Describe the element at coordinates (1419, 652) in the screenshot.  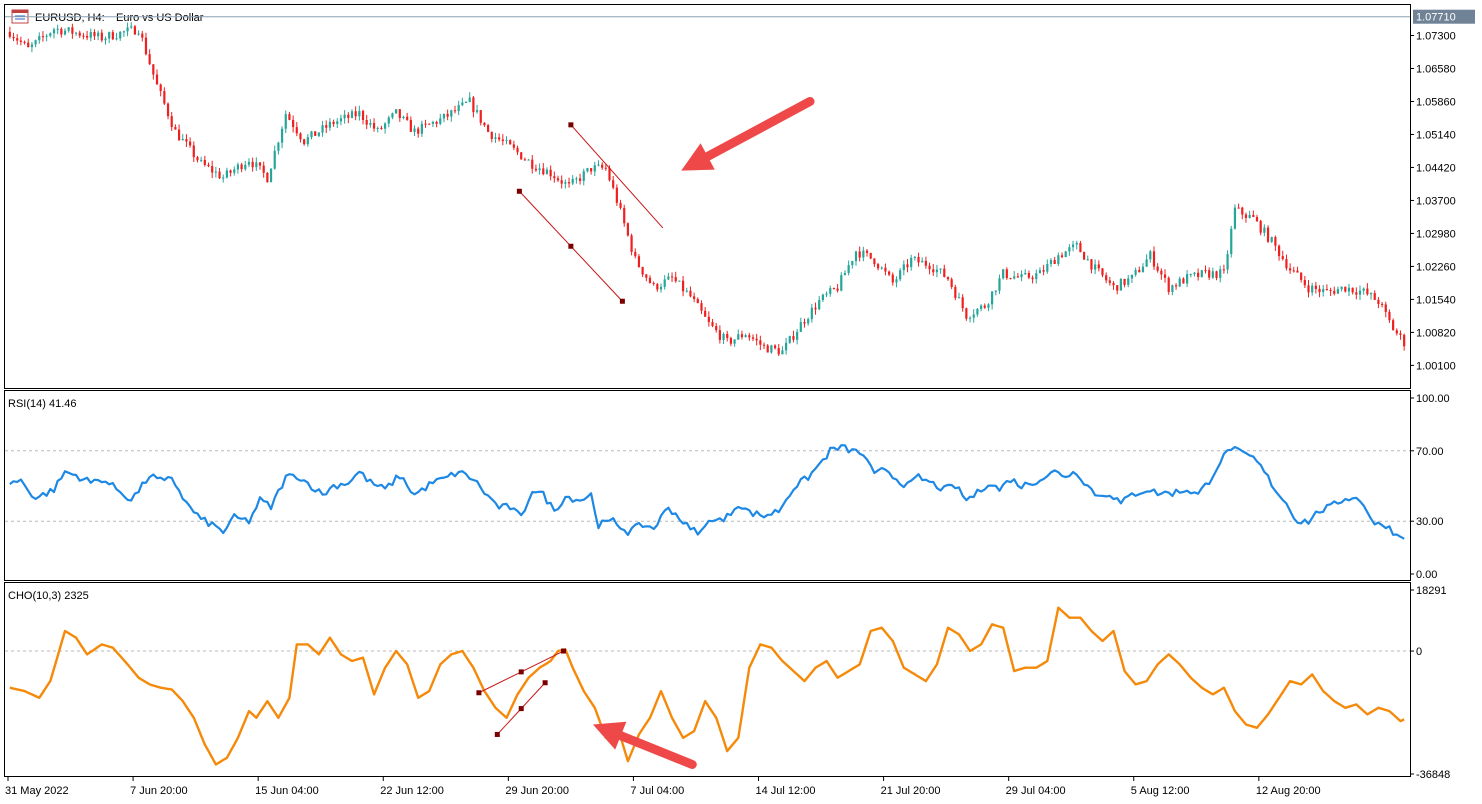
I see `cho-tick-label: 0` at that location.